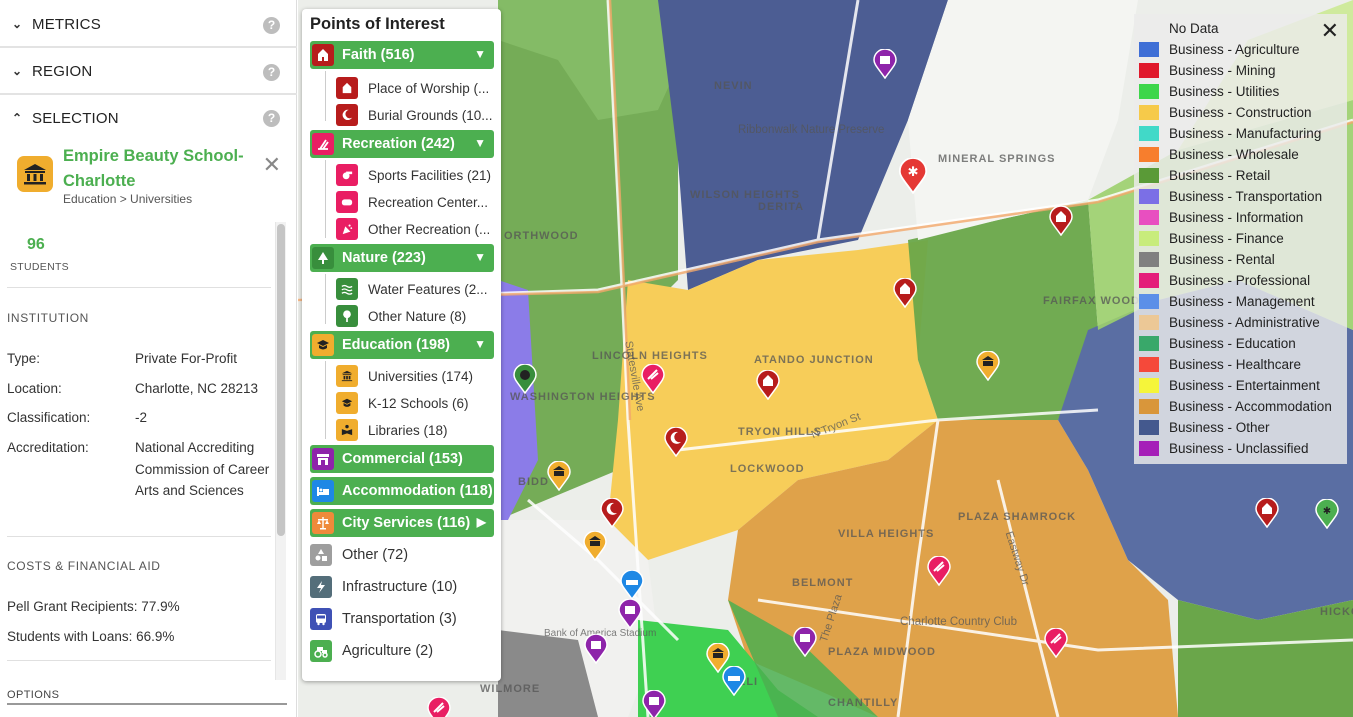 The width and height of the screenshot is (1353, 717). I want to click on divider, so click(139, 536).